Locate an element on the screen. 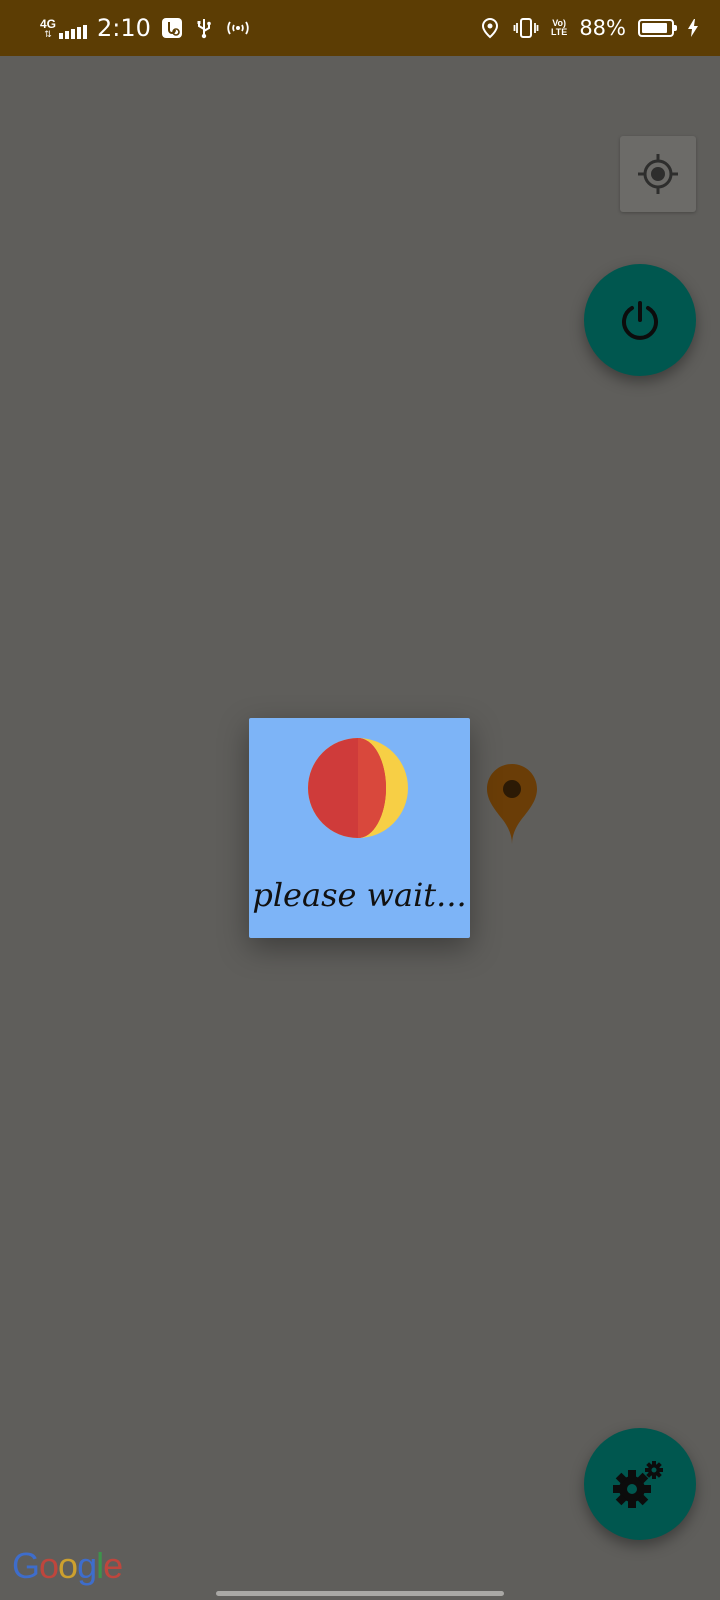 This screenshot has height=1600, width=720. status-bar-left: 4G ⇅ 2:10 is located at coordinates (145, 28).